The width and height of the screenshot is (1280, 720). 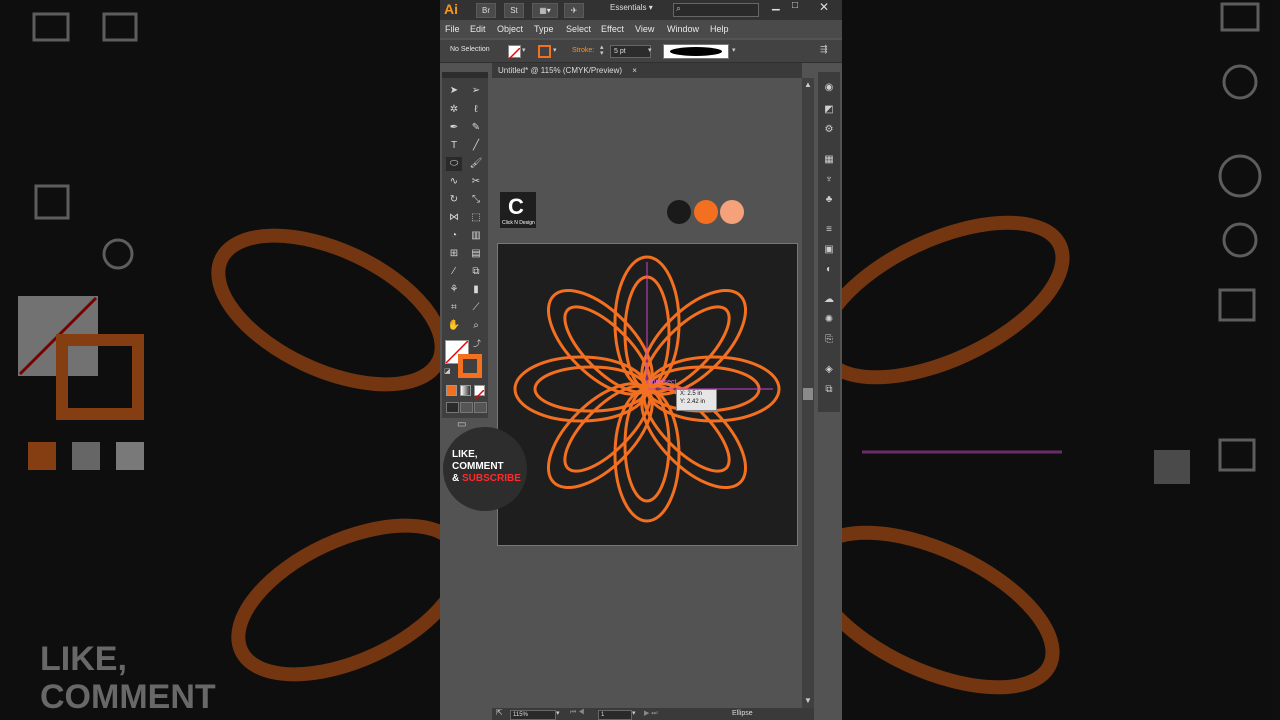 What do you see at coordinates (808, 84) in the screenshot?
I see `scroll-up-icon: ▲` at bounding box center [808, 84].